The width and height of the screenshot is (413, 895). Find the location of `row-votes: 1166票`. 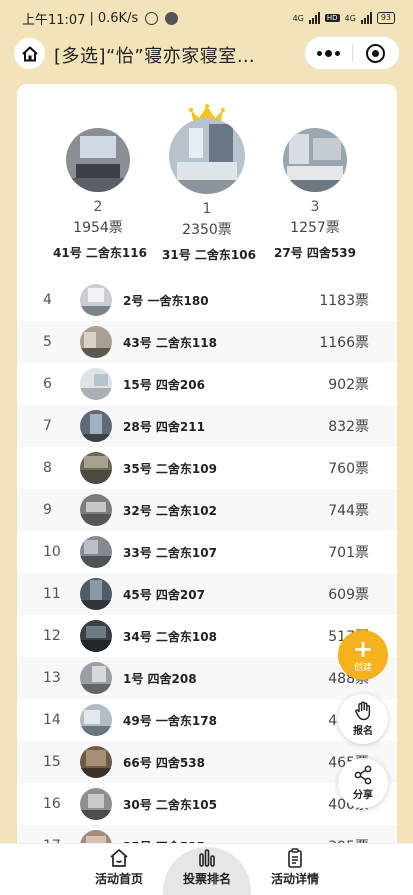

row-votes: 1166票 is located at coordinates (344, 343).